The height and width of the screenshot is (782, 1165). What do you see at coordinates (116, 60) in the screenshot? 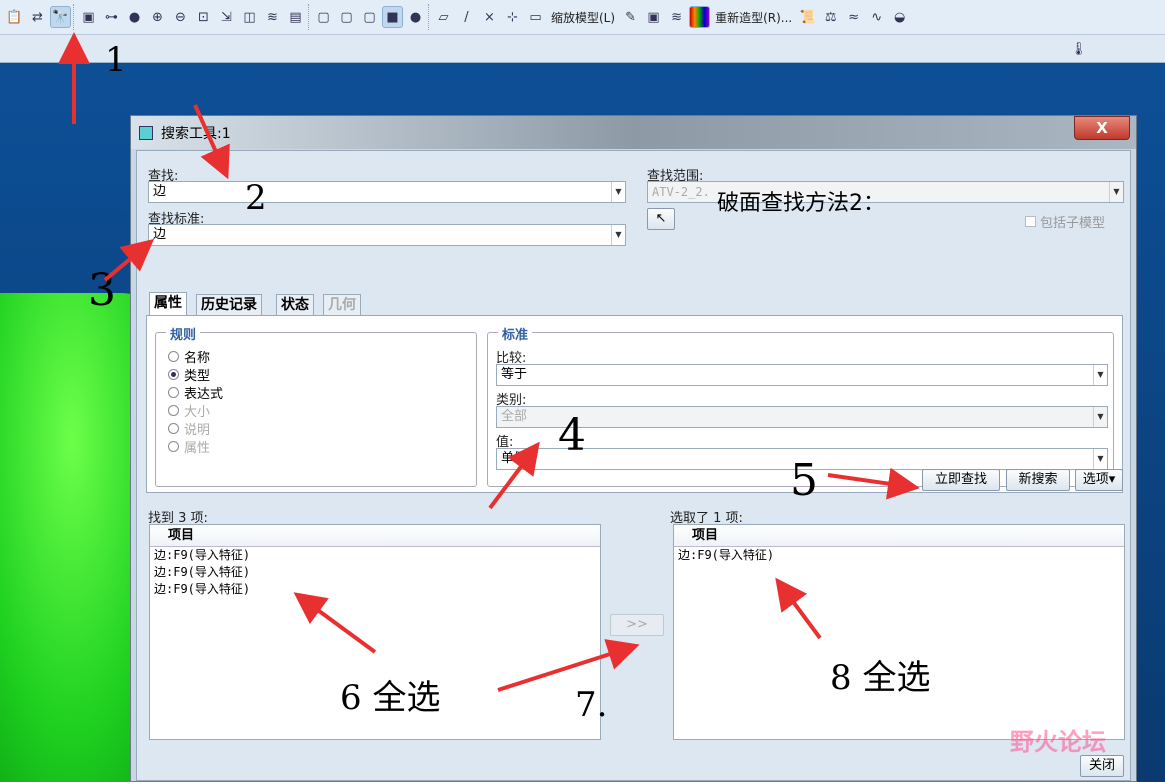
I see `mark-1: 1` at bounding box center [116, 60].